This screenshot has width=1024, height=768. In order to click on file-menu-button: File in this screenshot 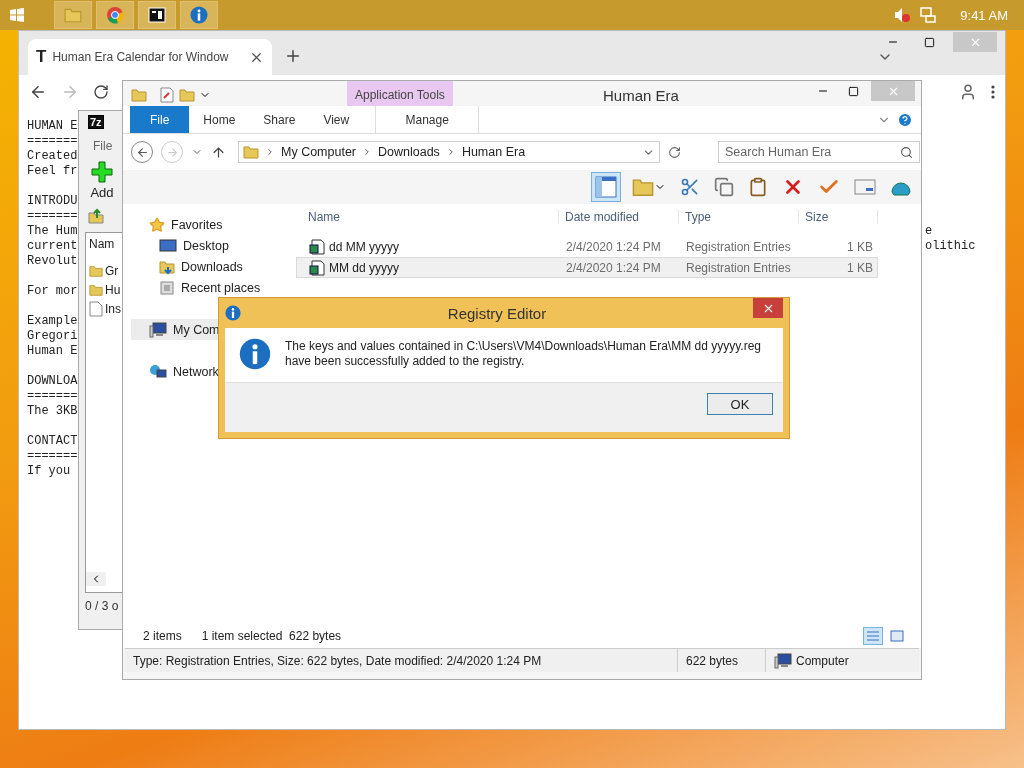, I will do `click(160, 119)`.